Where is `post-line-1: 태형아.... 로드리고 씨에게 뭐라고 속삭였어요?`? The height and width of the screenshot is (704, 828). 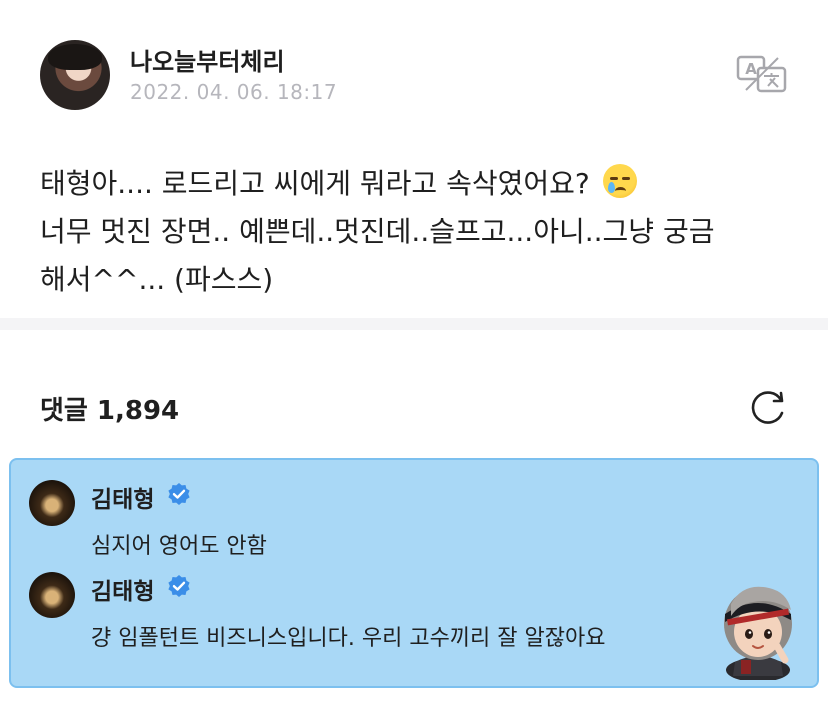 post-line-1: 태형아.... 로드리고 씨에게 뭐라고 속삭였어요? is located at coordinates (420, 184).